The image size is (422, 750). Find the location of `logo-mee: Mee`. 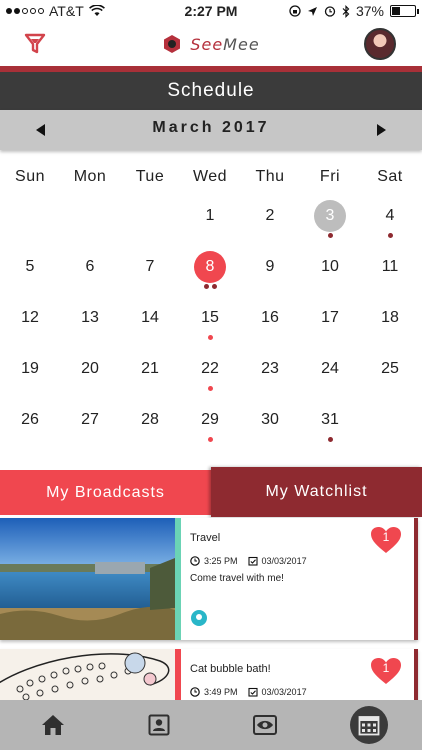

logo-mee: Mee is located at coordinates (241, 44).